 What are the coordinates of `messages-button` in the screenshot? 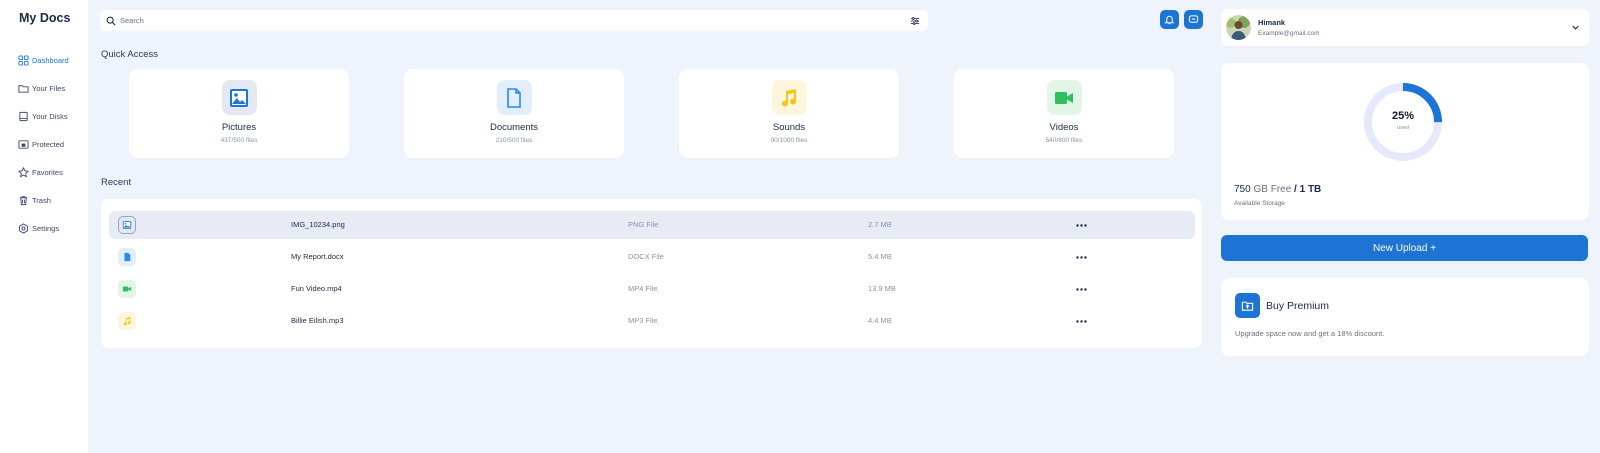 It's located at (1193, 19).